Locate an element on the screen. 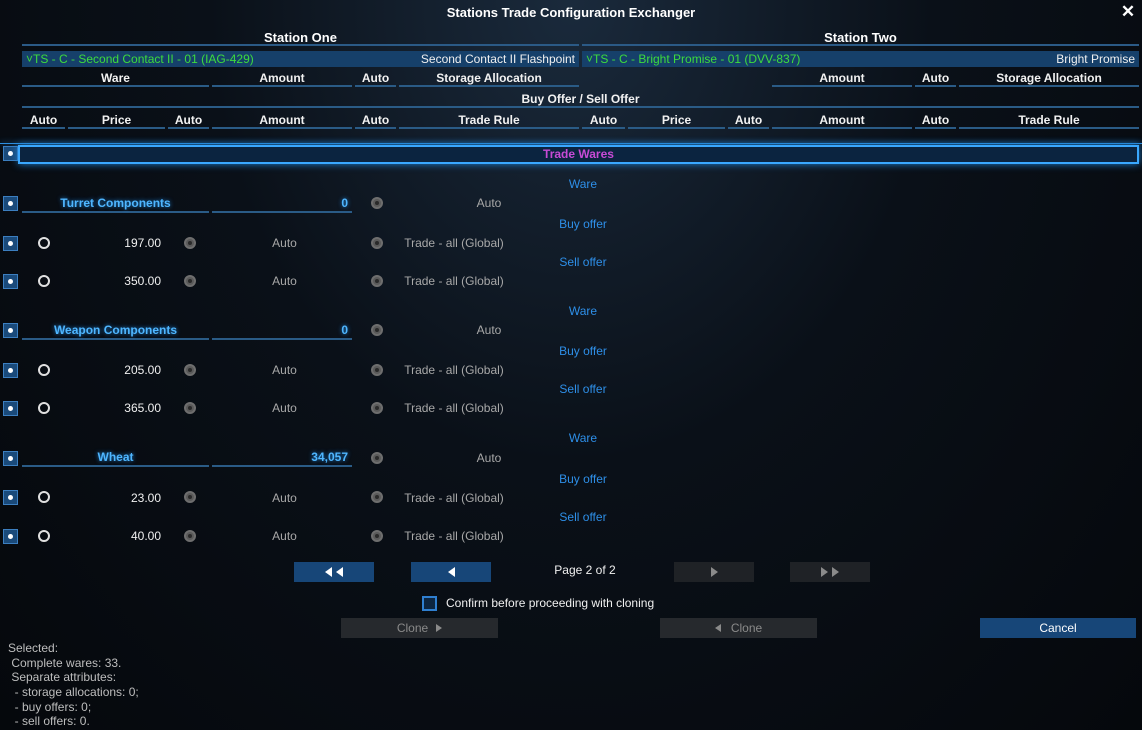 Image resolution: width=1142 pixels, height=730 pixels. header-offer-auto2-one: Auto is located at coordinates (188, 121).